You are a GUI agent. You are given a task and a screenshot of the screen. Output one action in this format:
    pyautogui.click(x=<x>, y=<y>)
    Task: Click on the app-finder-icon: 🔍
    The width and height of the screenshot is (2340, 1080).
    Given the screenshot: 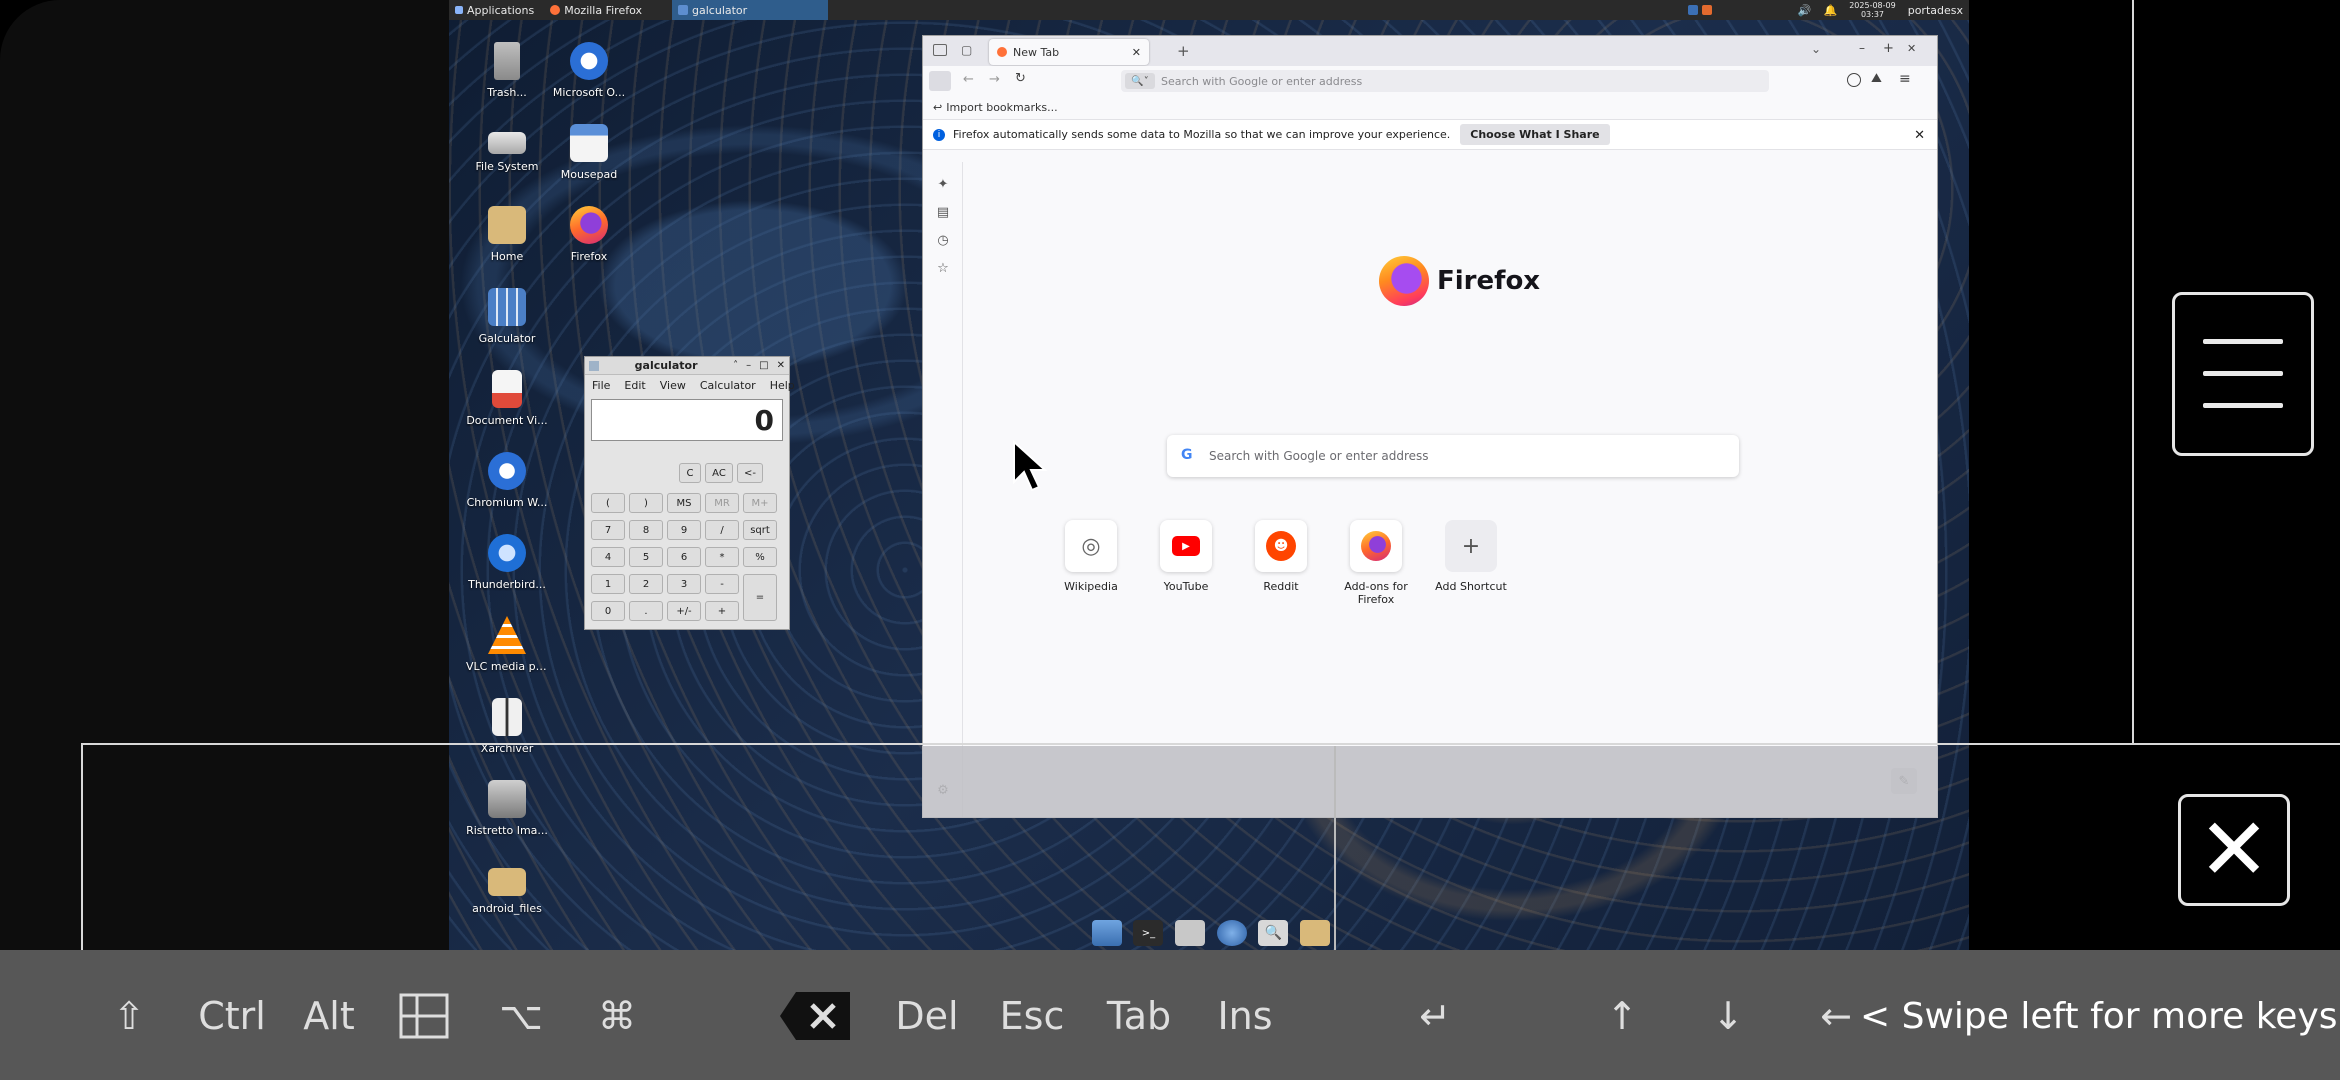 What is the action you would take?
    pyautogui.click(x=1273, y=933)
    